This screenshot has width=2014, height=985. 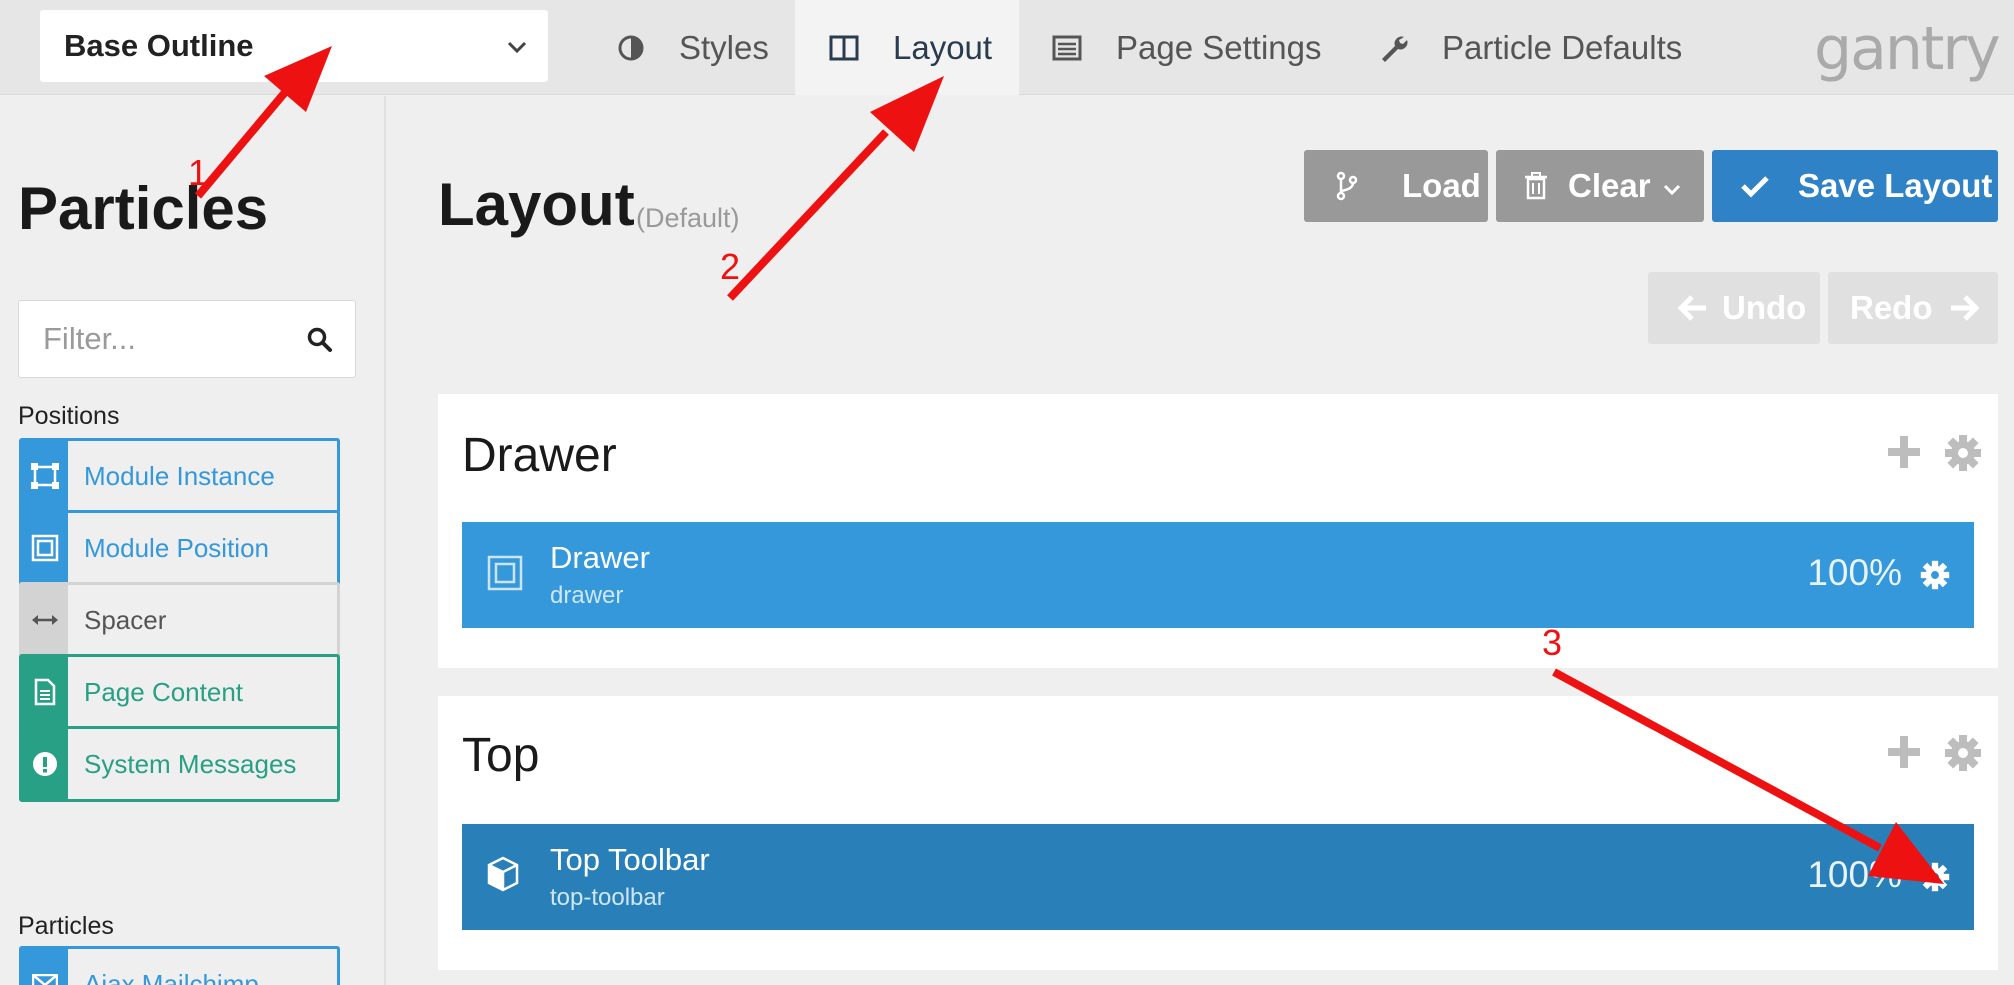 I want to click on tab-page-settings: Page Settings, so click(x=1191, y=47).